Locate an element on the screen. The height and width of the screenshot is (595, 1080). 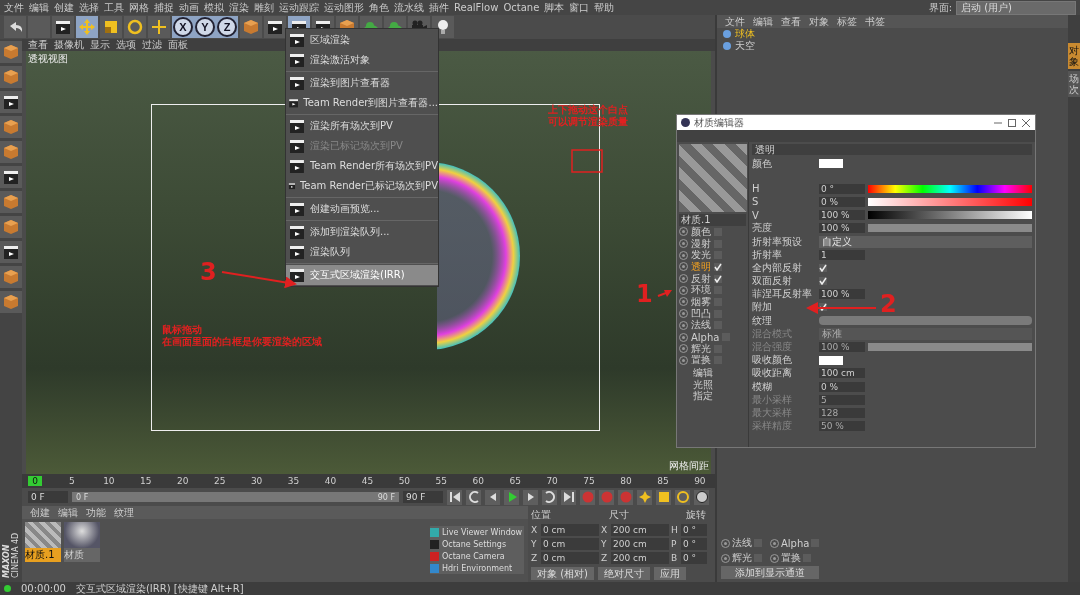
layout-dropdown: 启动 (用户) is located at coordinates (1016, 7).